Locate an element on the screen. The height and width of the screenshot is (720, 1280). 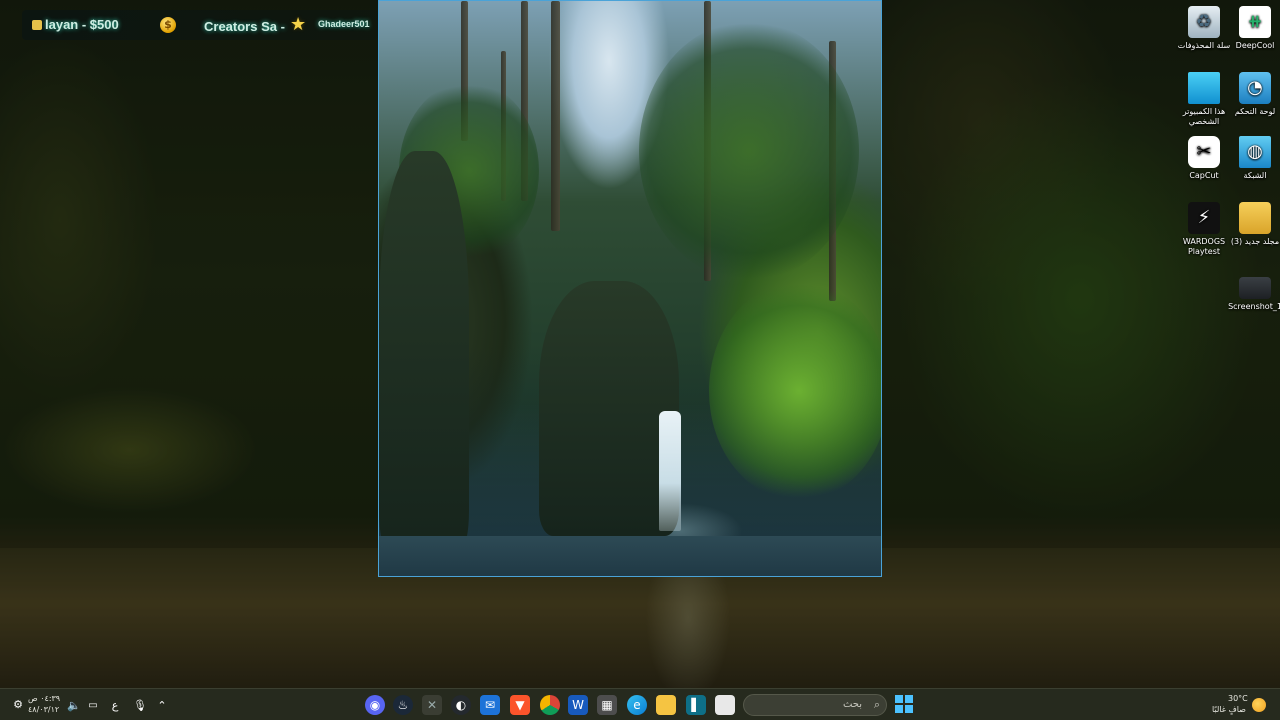
gear-icon: ⚙ is located at coordinates (18, 704).